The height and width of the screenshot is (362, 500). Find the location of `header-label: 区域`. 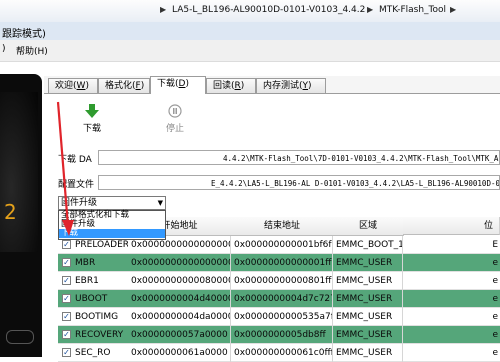

header-label: 区域 is located at coordinates (367, 226).